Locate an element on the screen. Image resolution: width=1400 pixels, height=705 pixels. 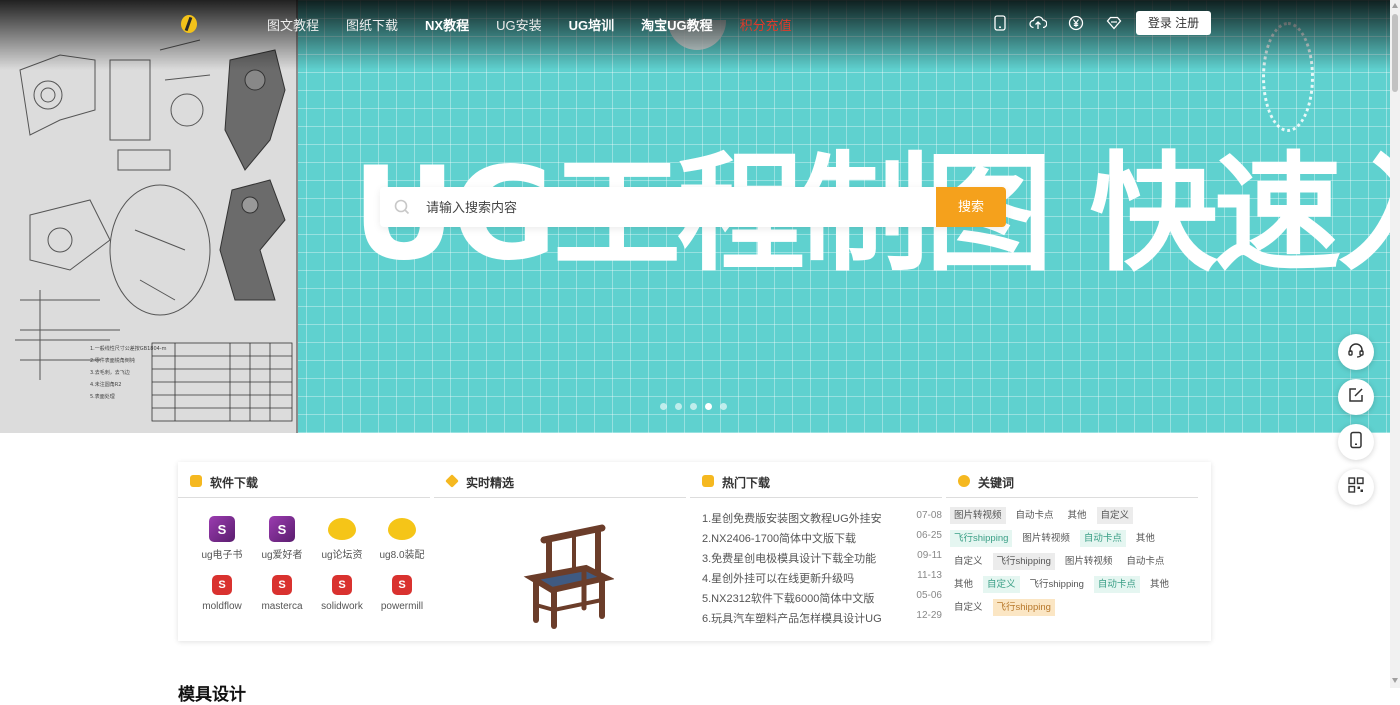
software-item: S moldflow is located at coordinates (222, 594).